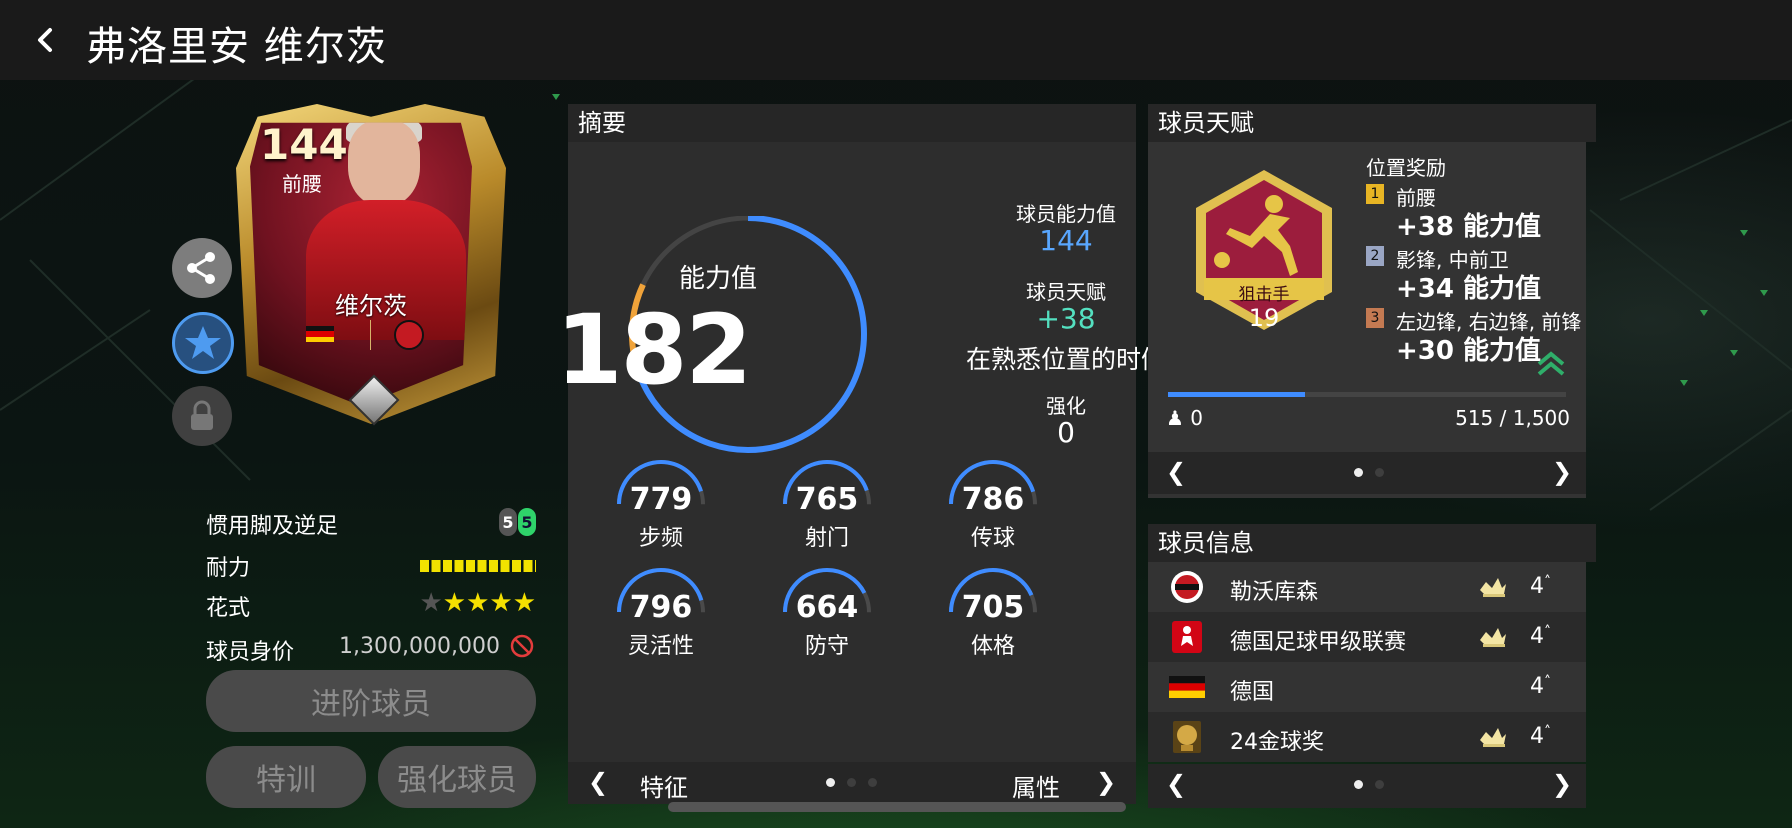  I want to click on top-bar: 弗洛里安 维尔茨, so click(896, 40).